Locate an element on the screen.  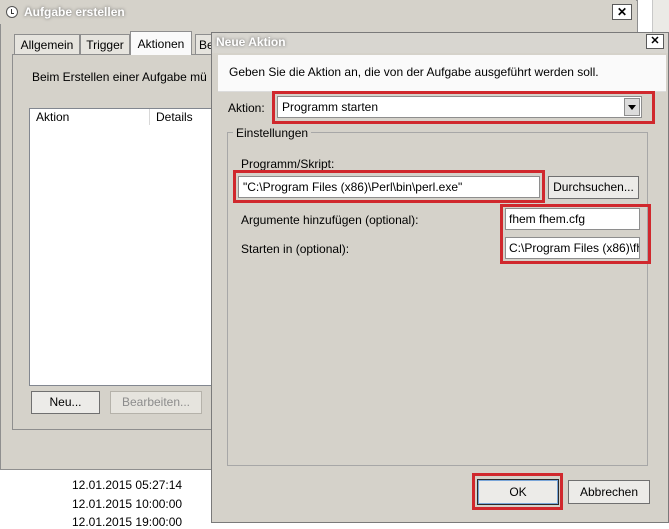
action-list is located at coordinates (124, 247).